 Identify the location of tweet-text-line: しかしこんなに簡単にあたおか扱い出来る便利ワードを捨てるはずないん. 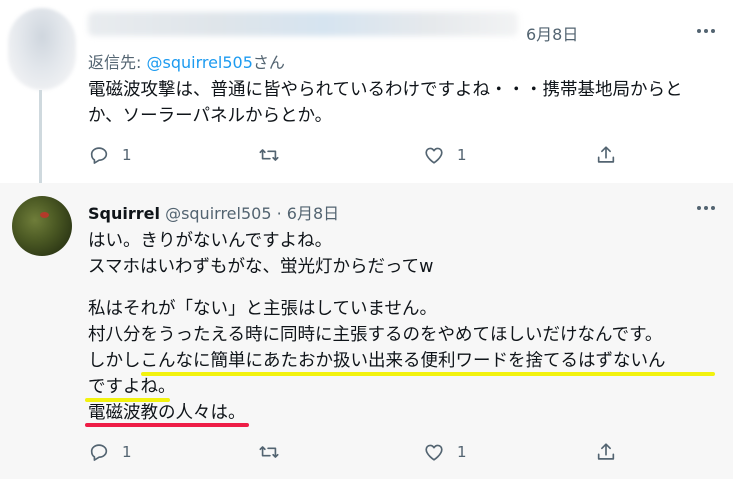
(377, 361).